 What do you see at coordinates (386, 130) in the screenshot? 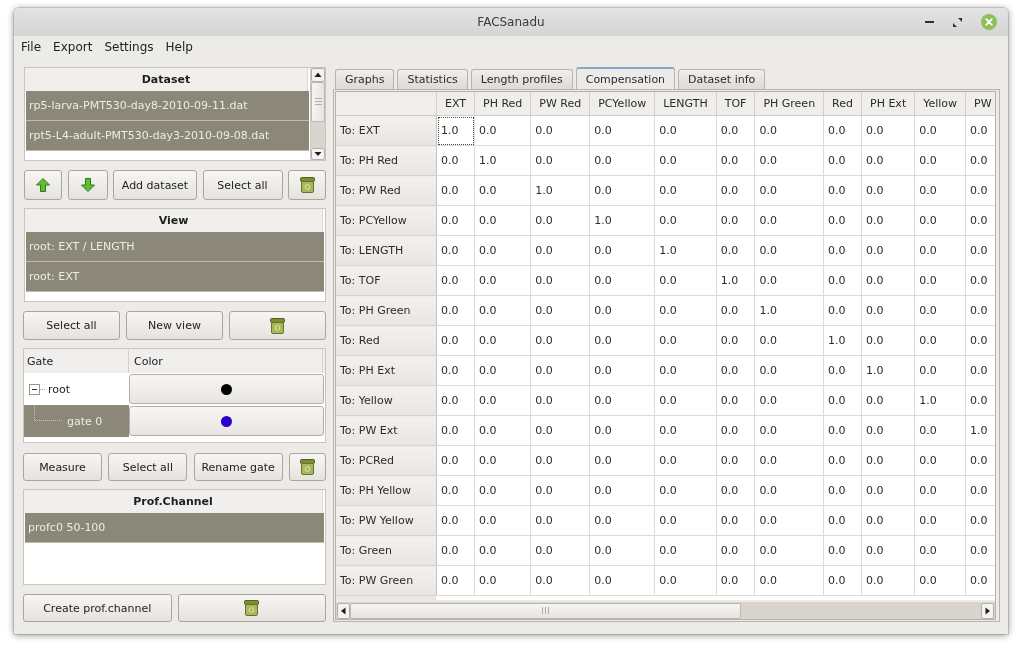
I see `row-header: To: EXT` at bounding box center [386, 130].